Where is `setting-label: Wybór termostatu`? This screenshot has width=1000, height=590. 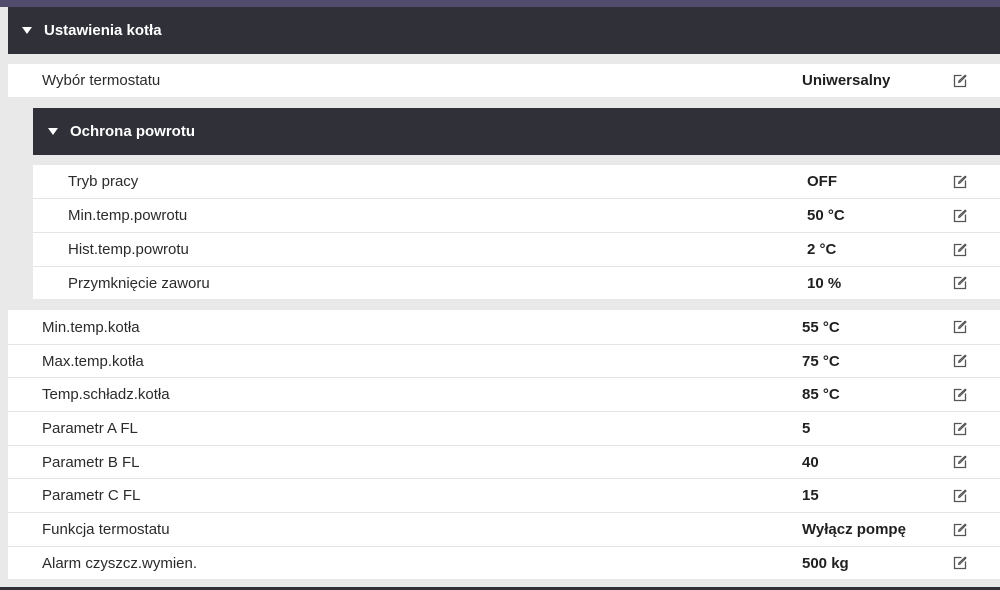
setting-label: Wybór termostatu is located at coordinates (101, 80).